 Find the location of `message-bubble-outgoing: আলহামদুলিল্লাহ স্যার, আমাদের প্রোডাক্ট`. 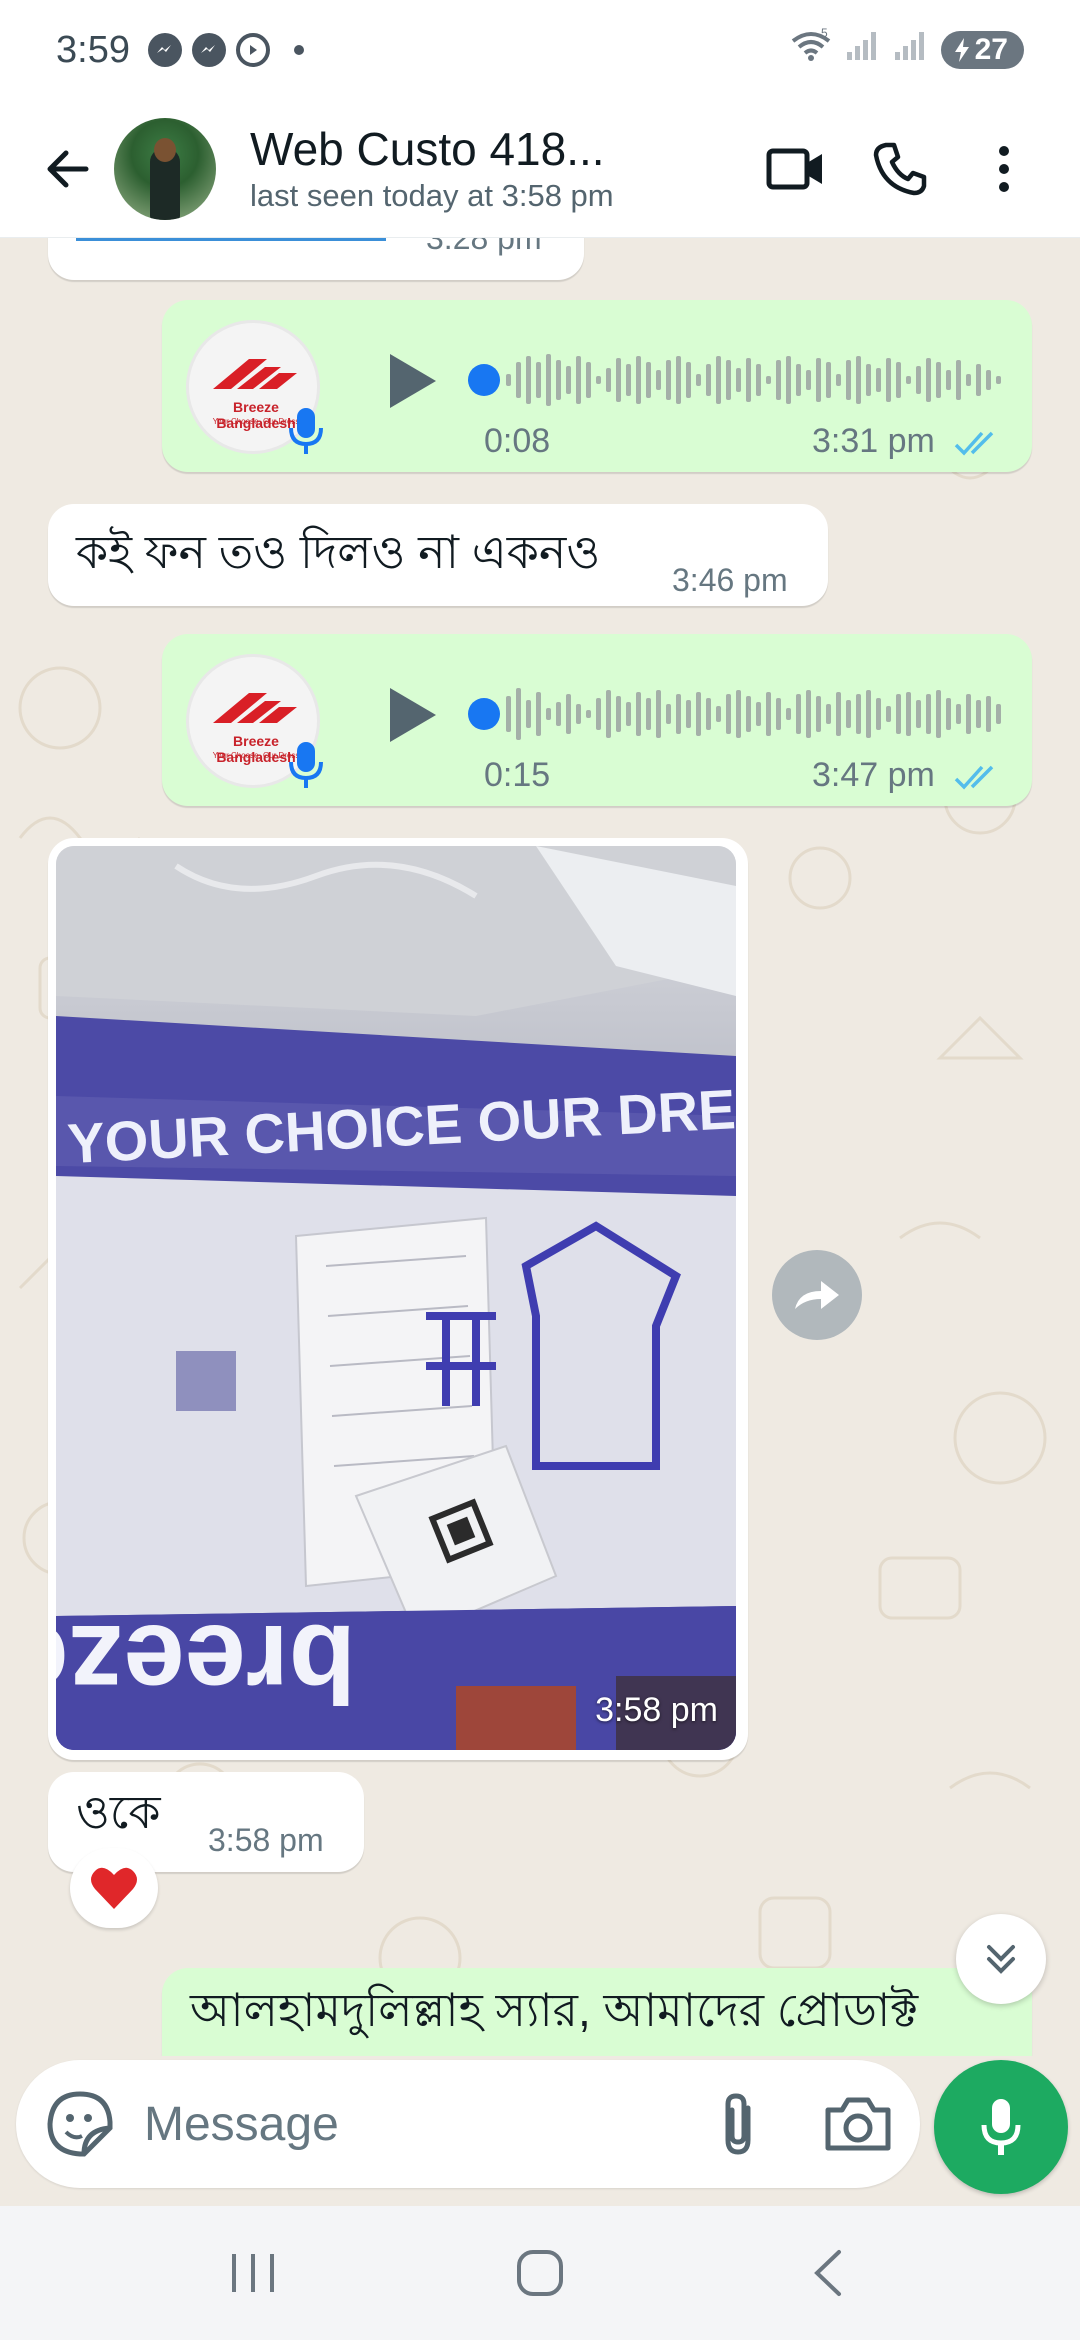

message-bubble-outgoing: আলহামদুলিল্লাহ স্যার, আমাদের প্রোডাক্ট is located at coordinates (597, 2012).